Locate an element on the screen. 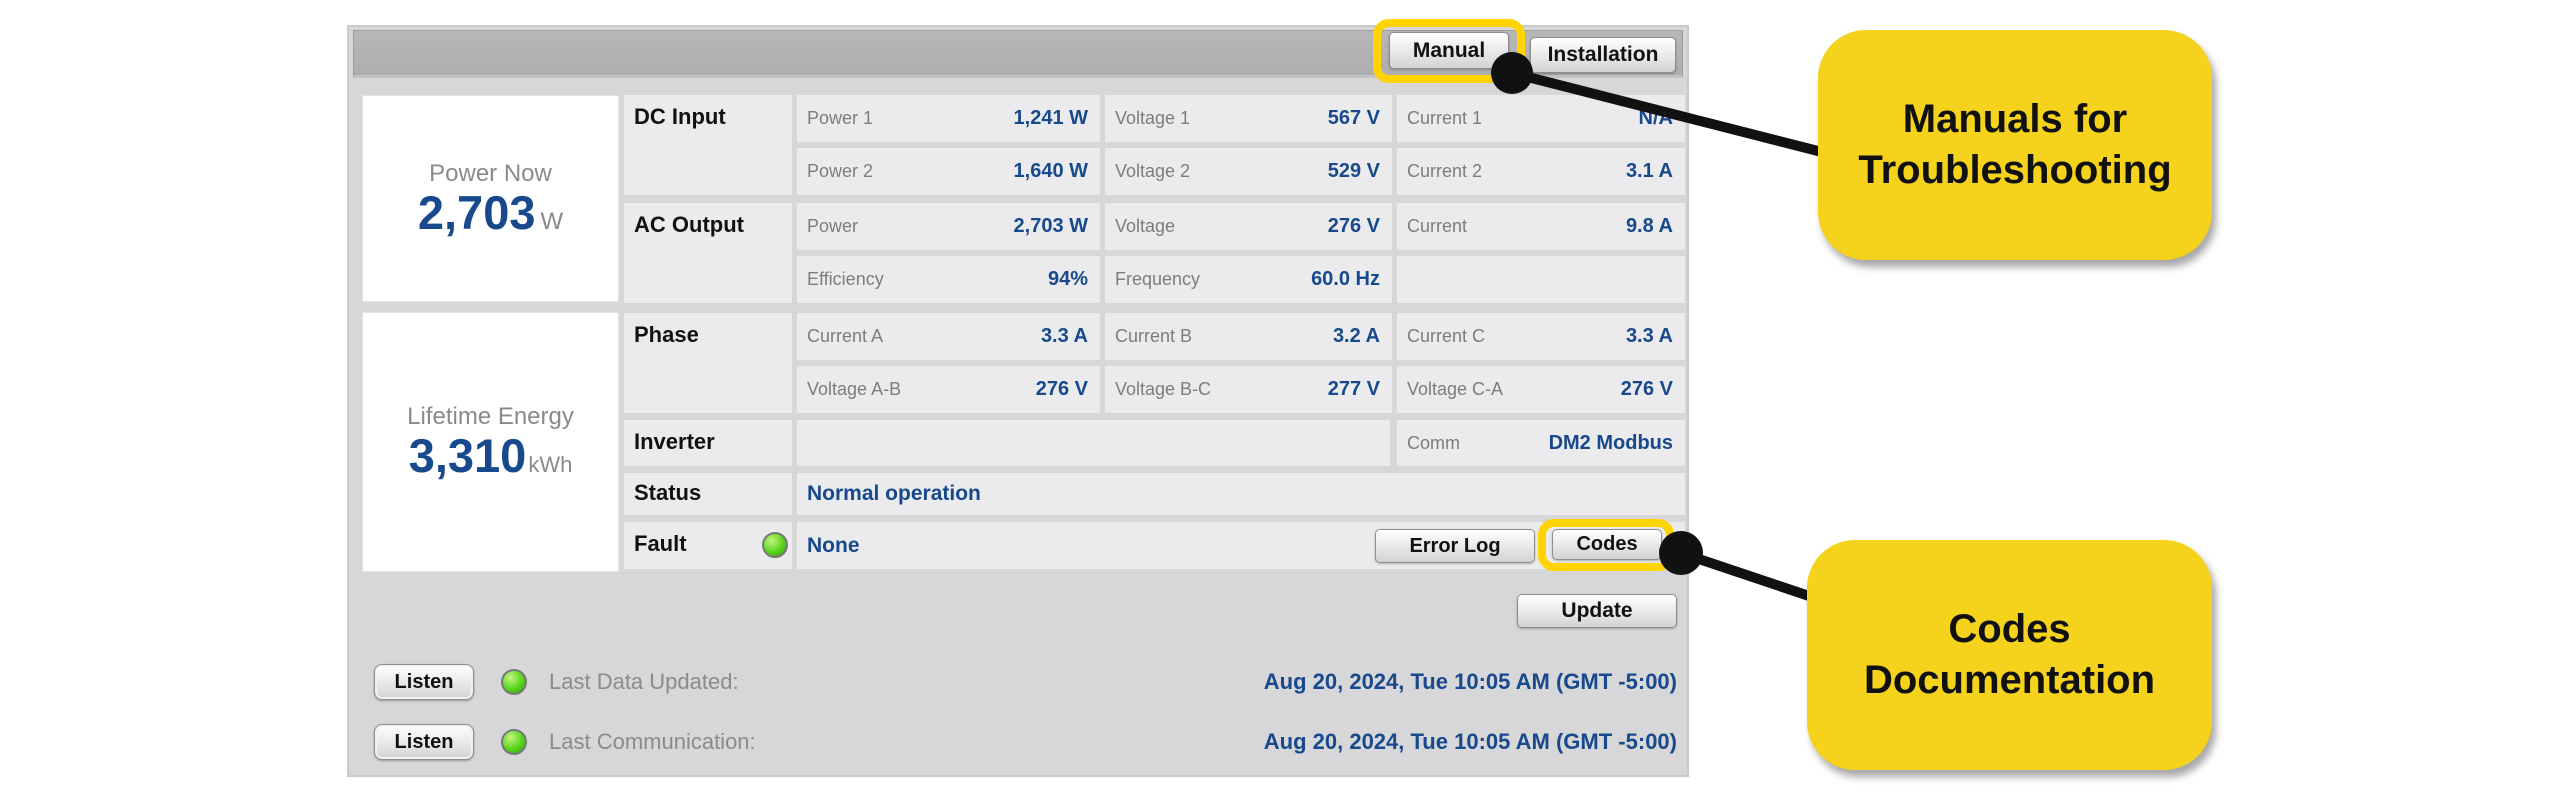 The width and height of the screenshot is (2552, 808). cell-key: Frequency is located at coordinates (1158, 279).